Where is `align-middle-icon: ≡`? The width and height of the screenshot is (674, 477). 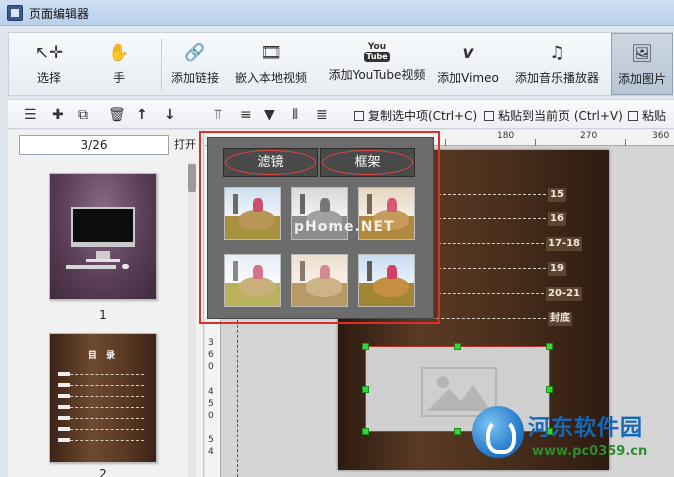
align-middle-icon: ≡ is located at coordinates (246, 115).